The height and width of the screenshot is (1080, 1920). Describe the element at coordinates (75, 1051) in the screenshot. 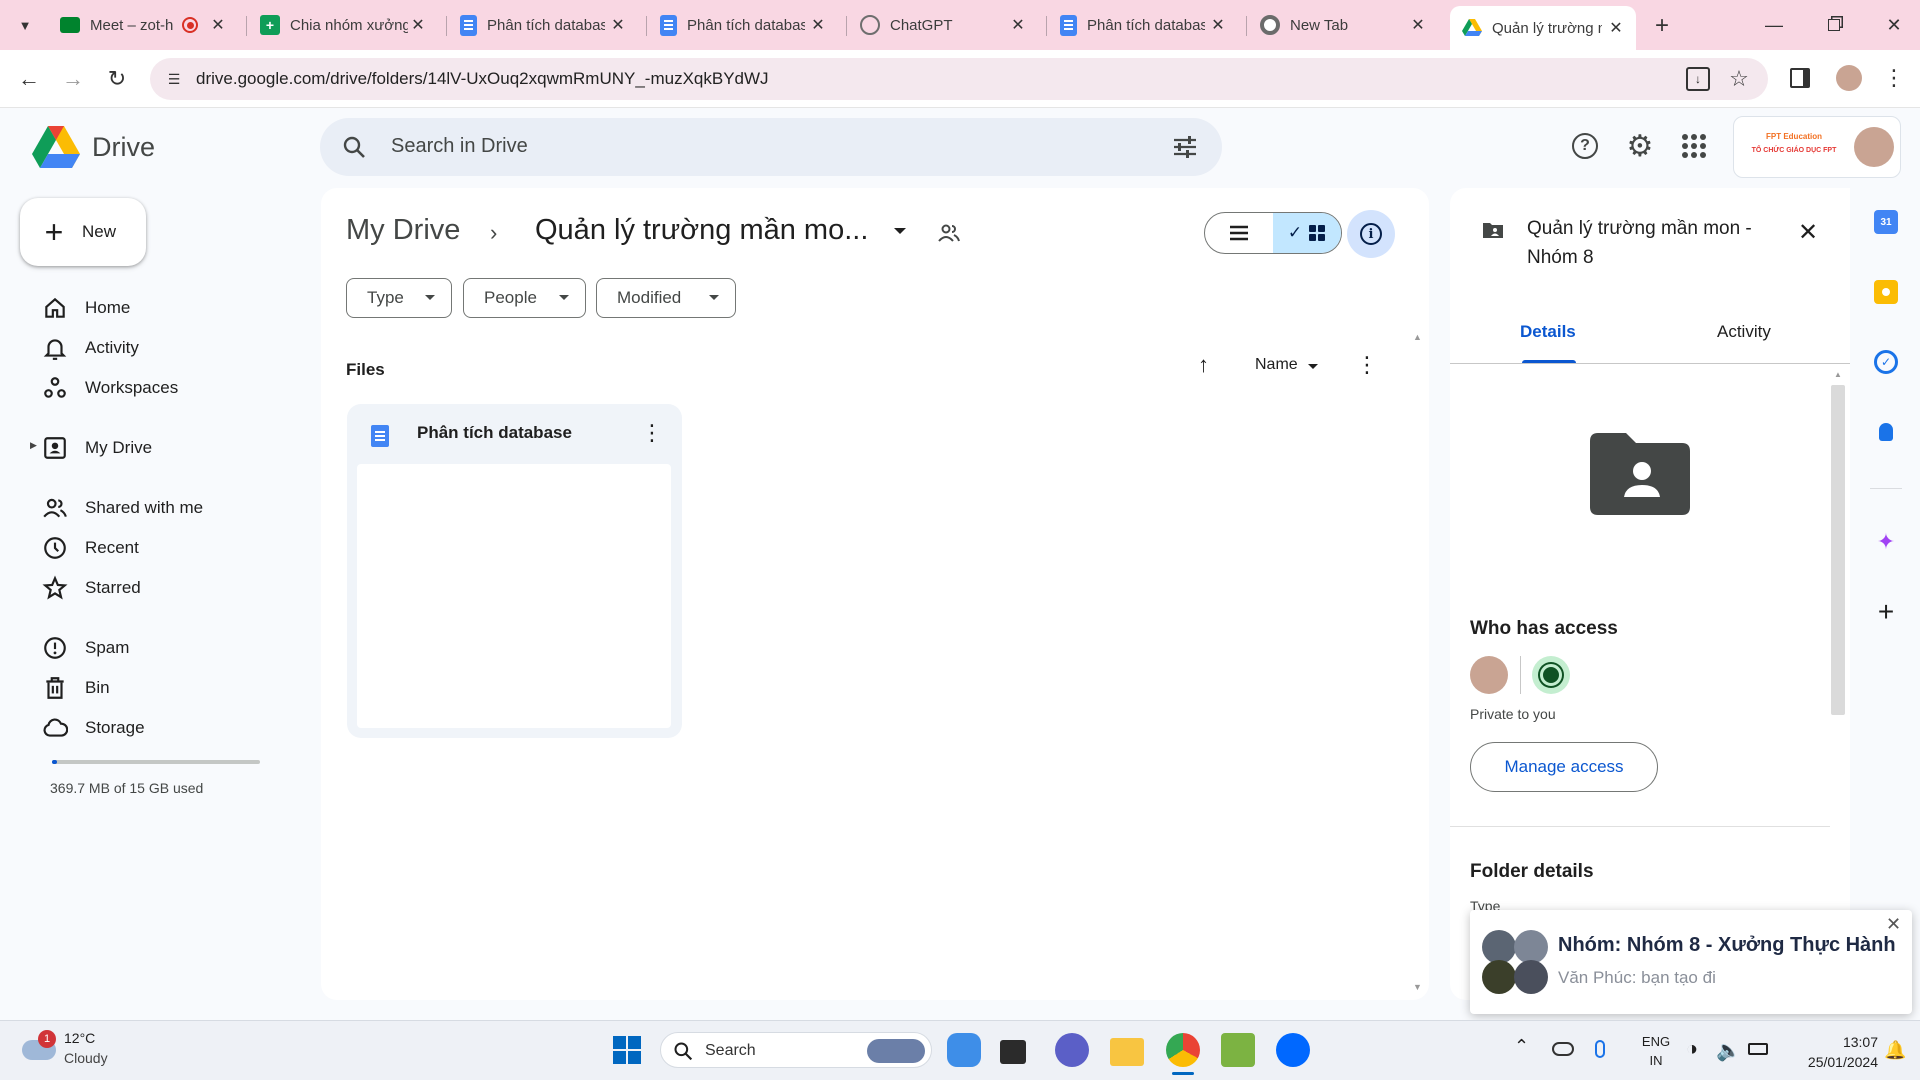

I see `weather-widget: 1 12°C Cloudy` at that location.